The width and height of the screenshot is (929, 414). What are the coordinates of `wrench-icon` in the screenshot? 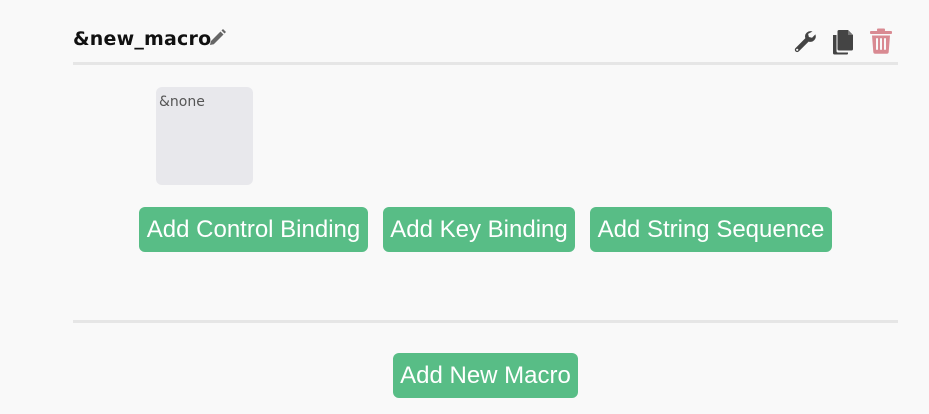 It's located at (805, 41).